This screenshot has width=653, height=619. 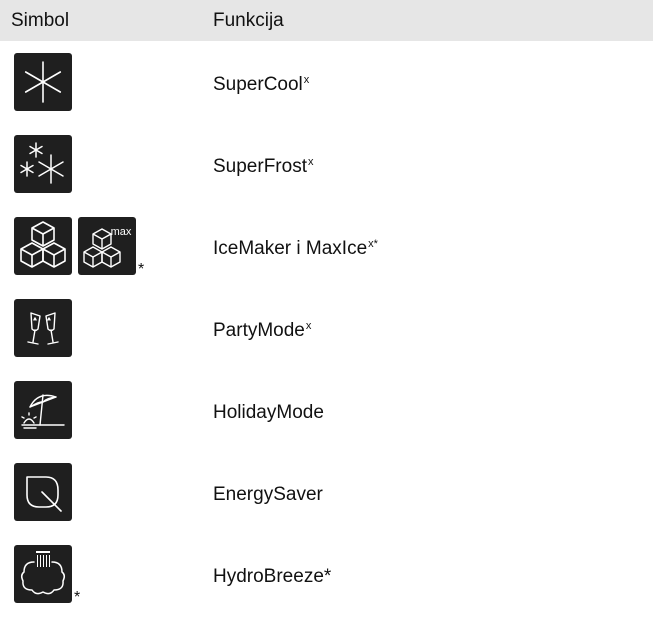 What do you see at coordinates (121, 232) in the screenshot?
I see `max-label: max` at bounding box center [121, 232].